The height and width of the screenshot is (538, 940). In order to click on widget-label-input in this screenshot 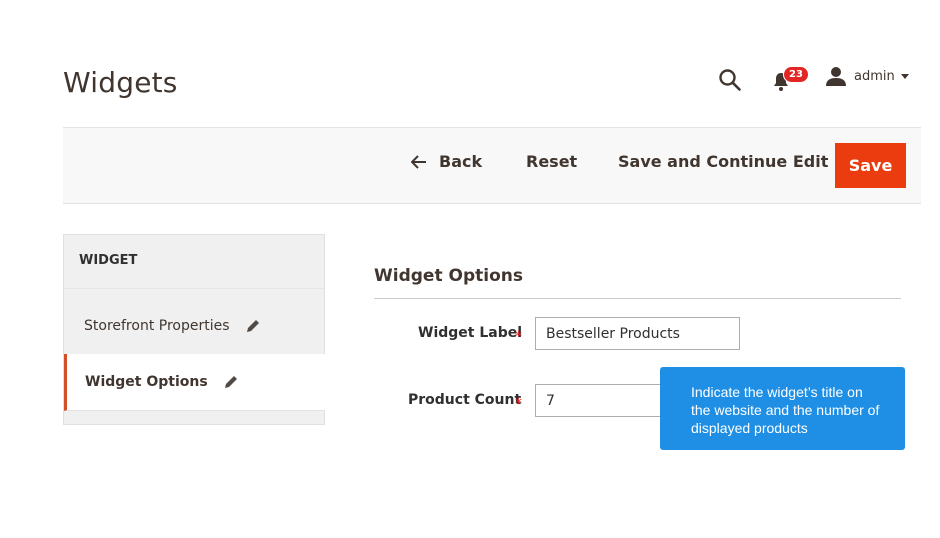, I will do `click(637, 333)`.